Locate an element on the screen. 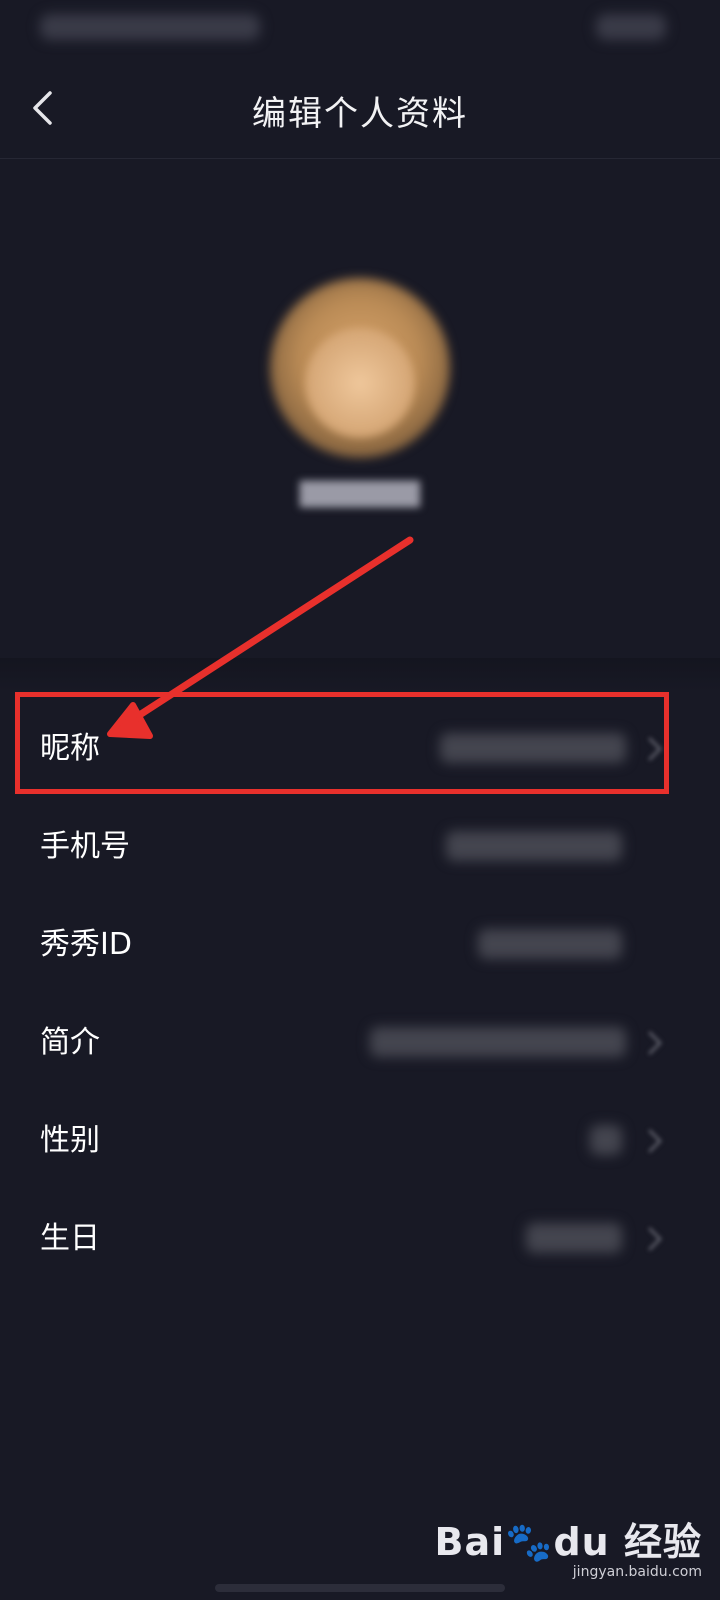 This screenshot has width=720, height=1600. watermark-brand: Bai is located at coordinates (470, 1542).